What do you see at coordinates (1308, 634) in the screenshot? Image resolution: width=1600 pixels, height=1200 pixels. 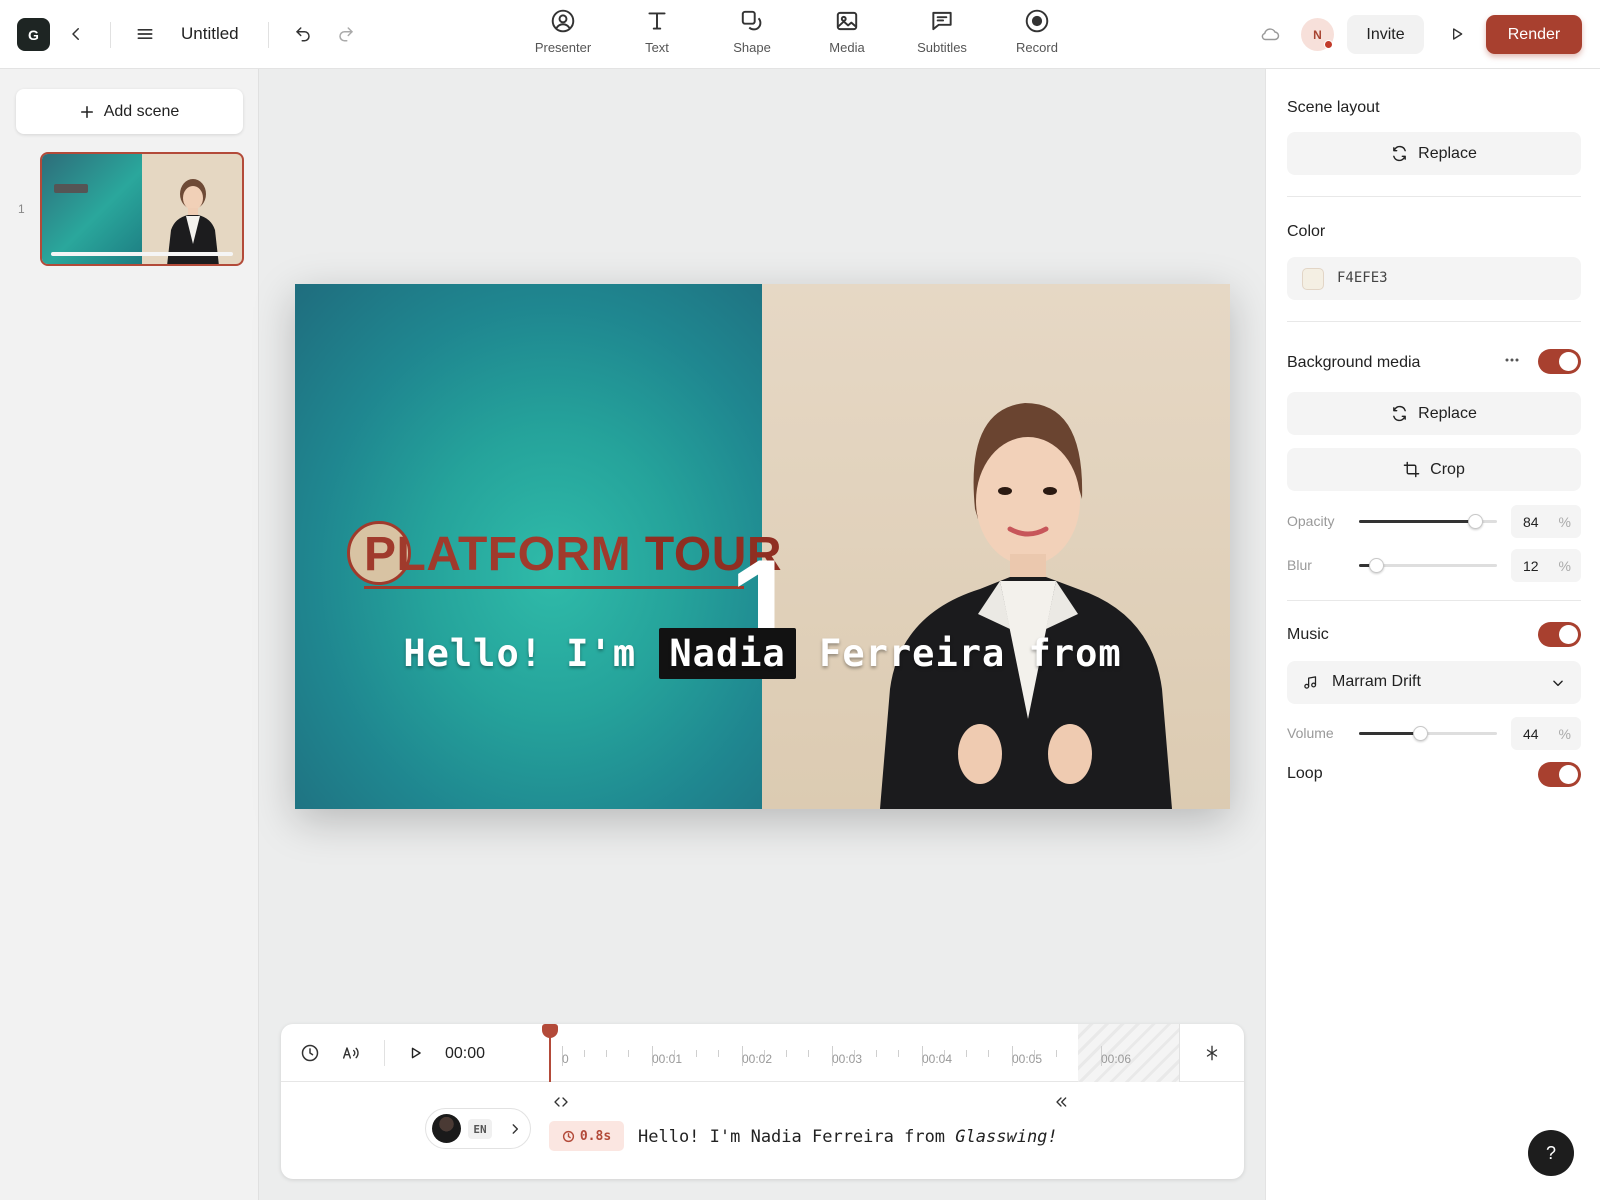 I see `music-title: Music` at bounding box center [1308, 634].